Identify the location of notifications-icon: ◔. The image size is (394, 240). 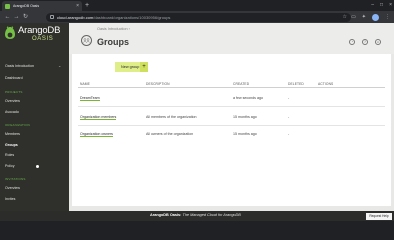
(352, 42).